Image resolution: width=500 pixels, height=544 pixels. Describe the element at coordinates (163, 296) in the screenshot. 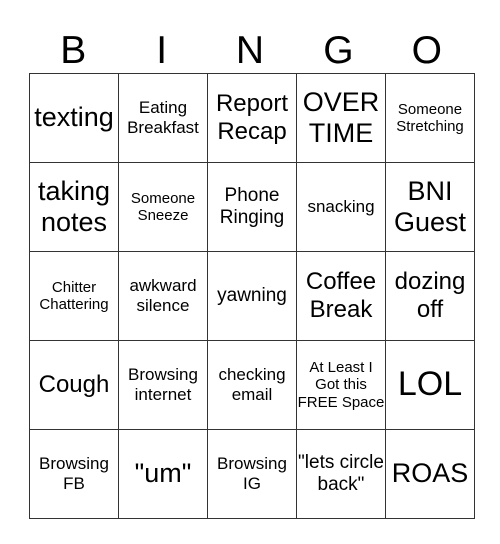

I see `bingo-cell: awkward silence` at that location.